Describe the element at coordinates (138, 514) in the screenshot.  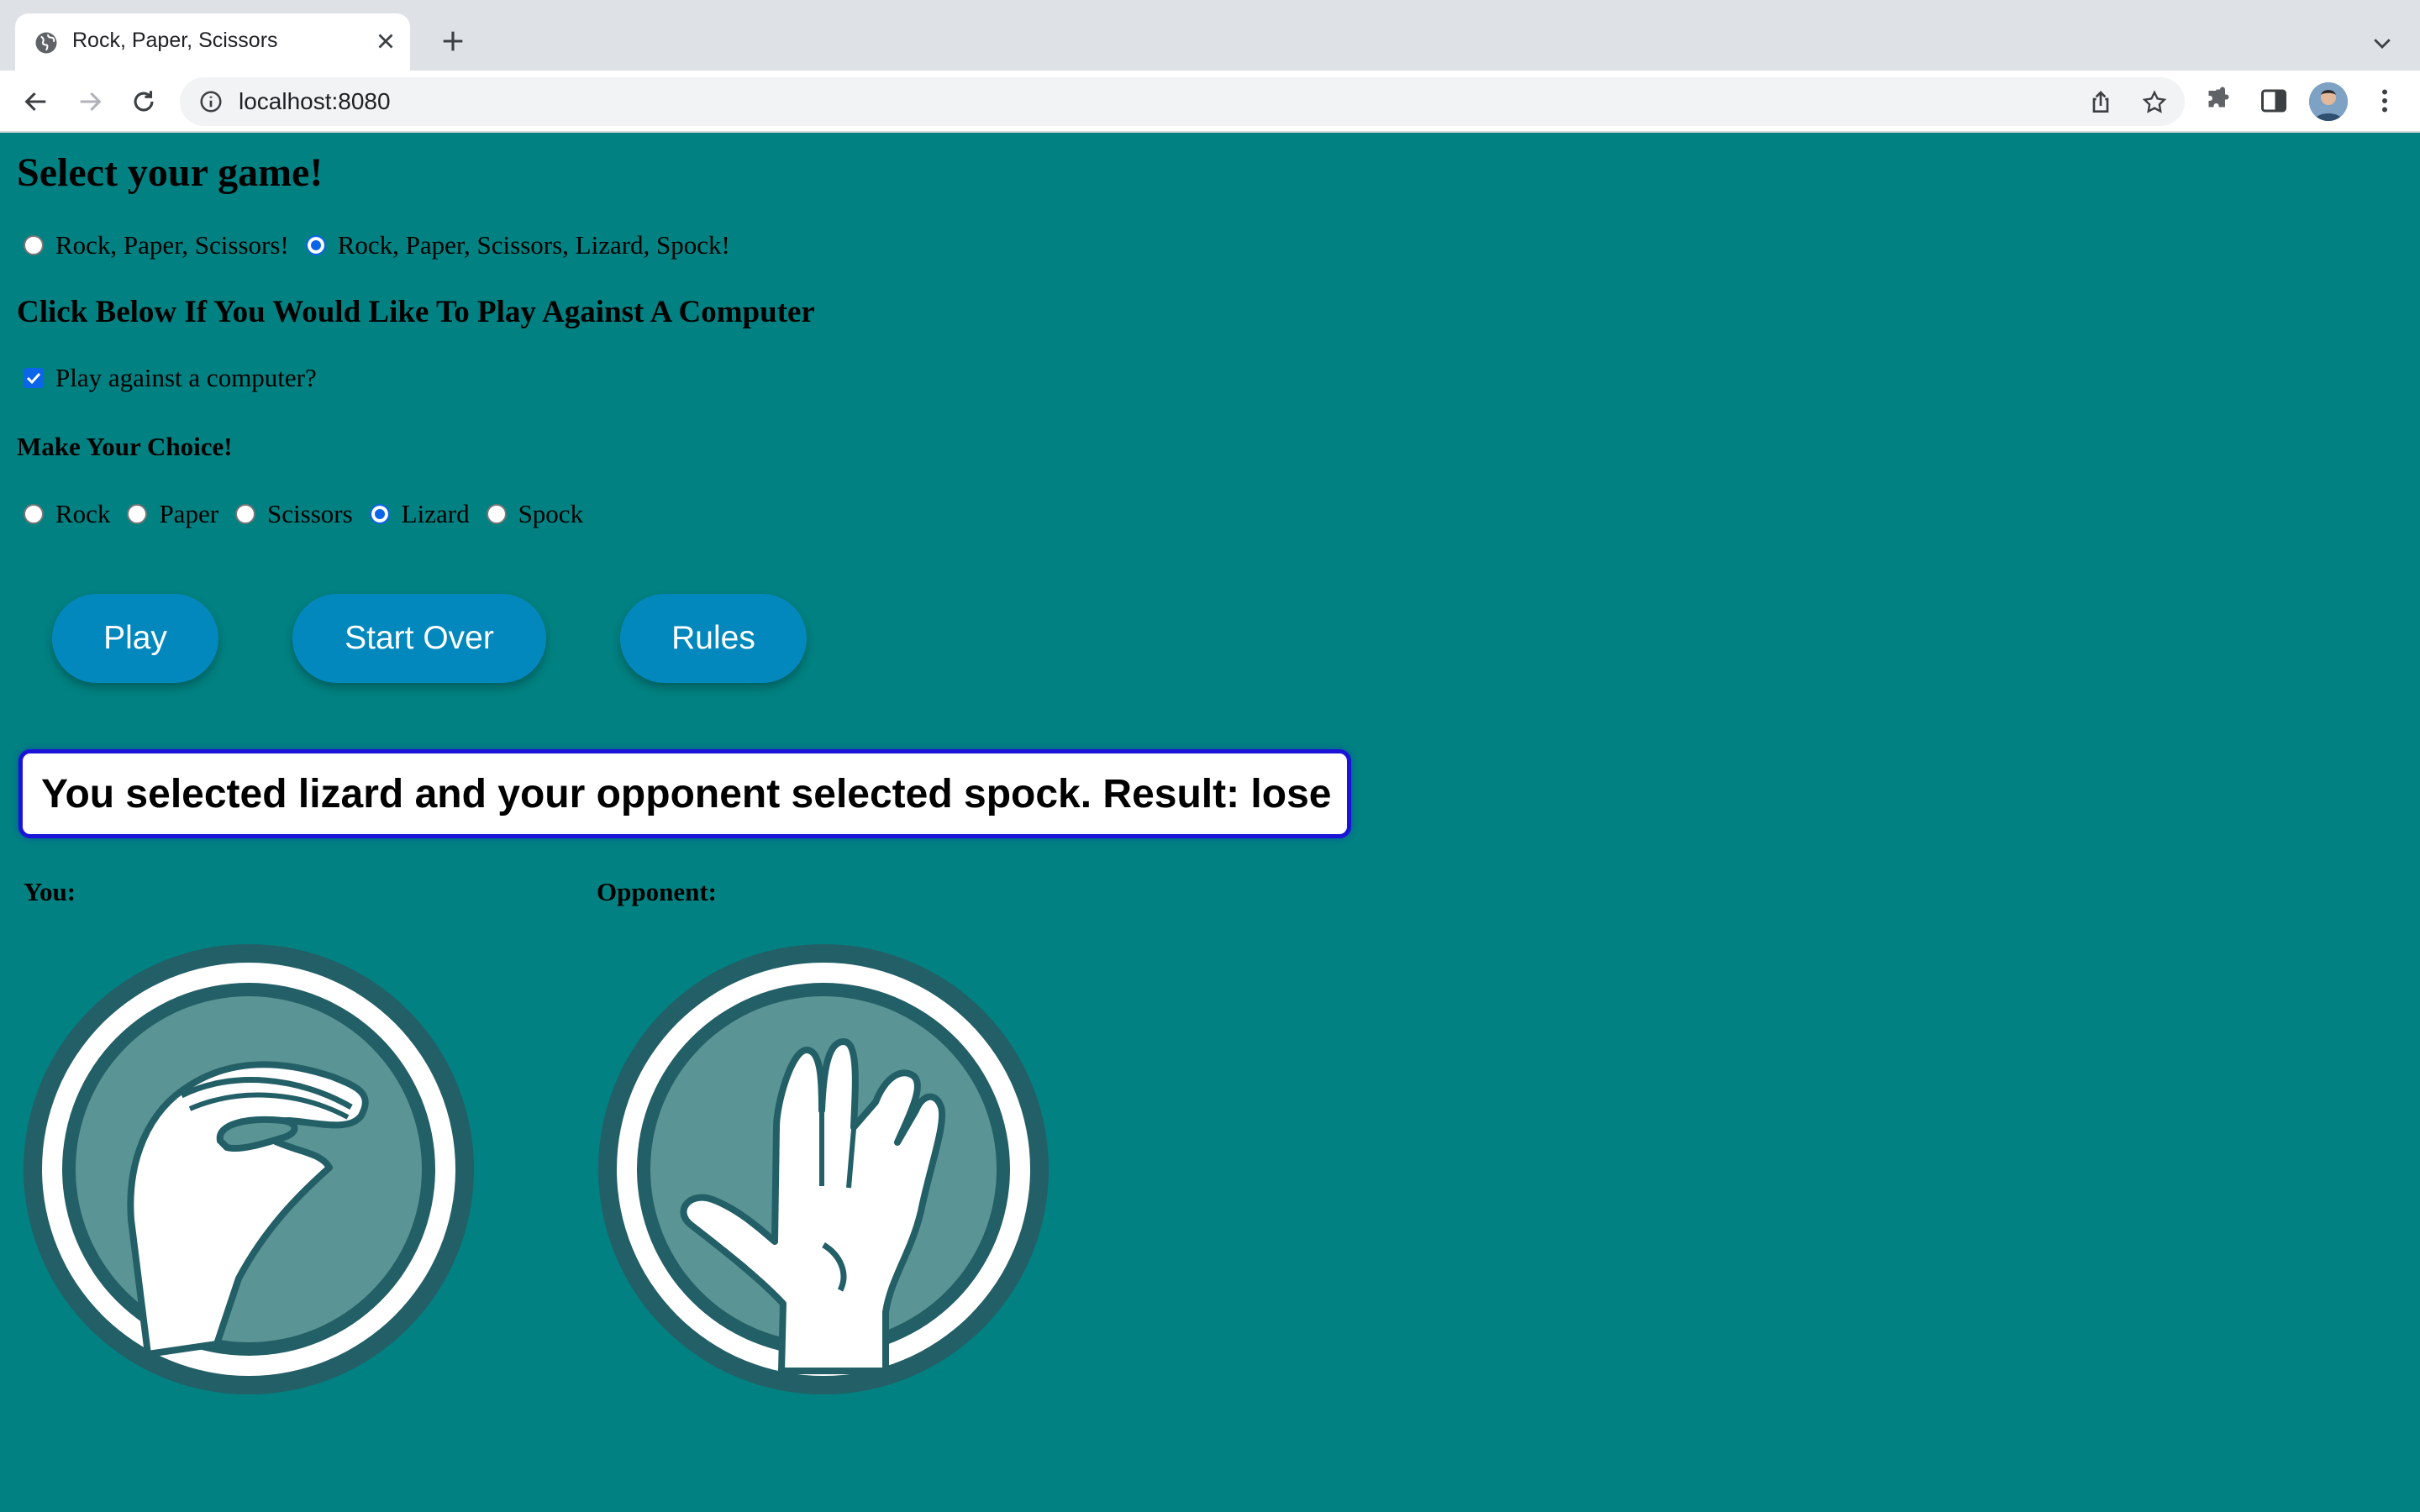
I see `radio-paper` at that location.